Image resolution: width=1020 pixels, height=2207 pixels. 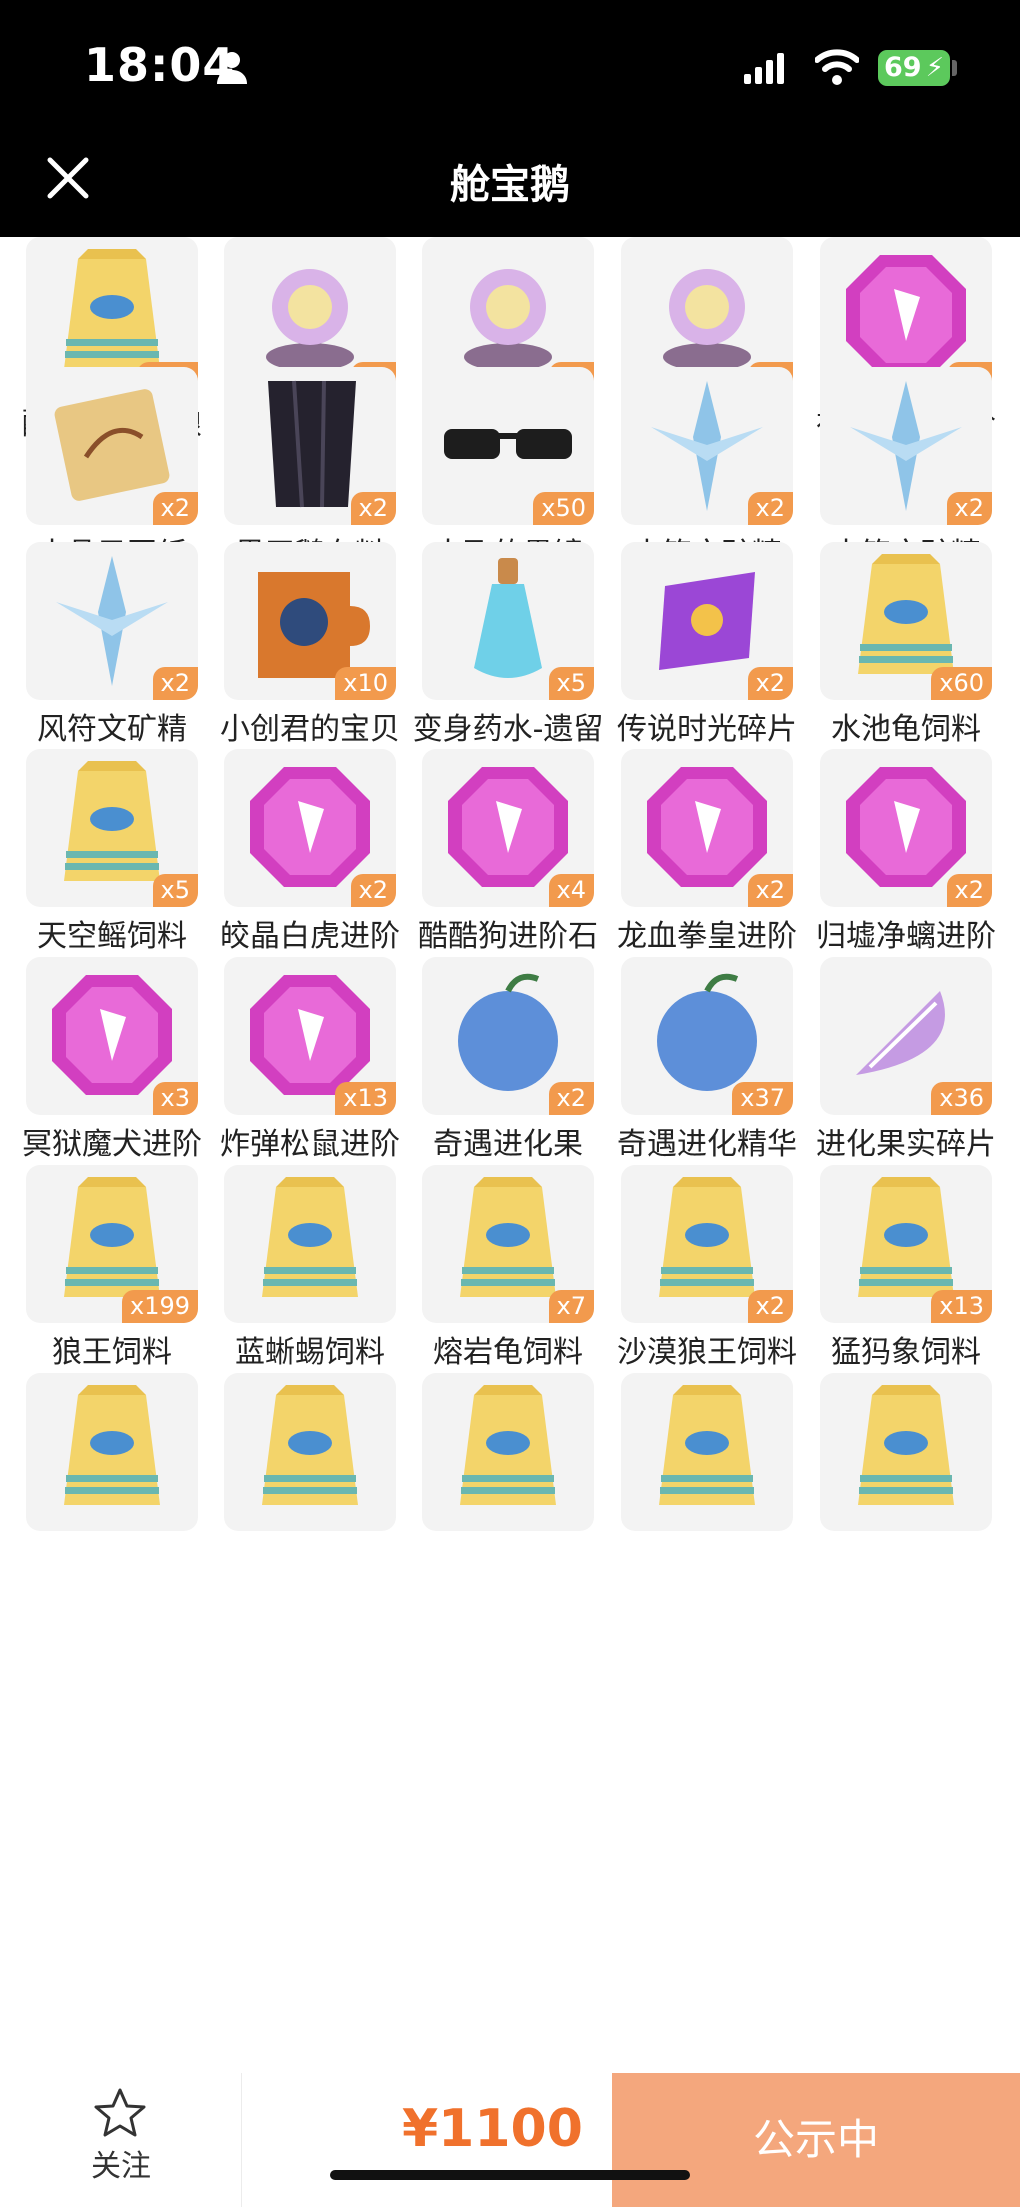 I want to click on person-icon, so click(x=232, y=68).